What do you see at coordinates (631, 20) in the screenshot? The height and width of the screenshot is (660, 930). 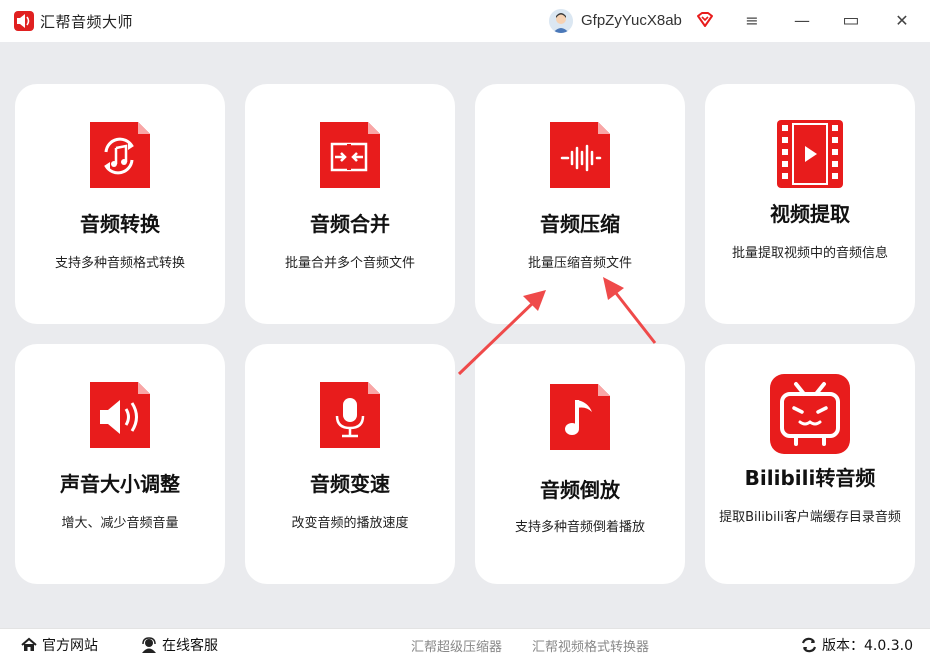 I see `username: GfpZyYucX8ab` at bounding box center [631, 20].